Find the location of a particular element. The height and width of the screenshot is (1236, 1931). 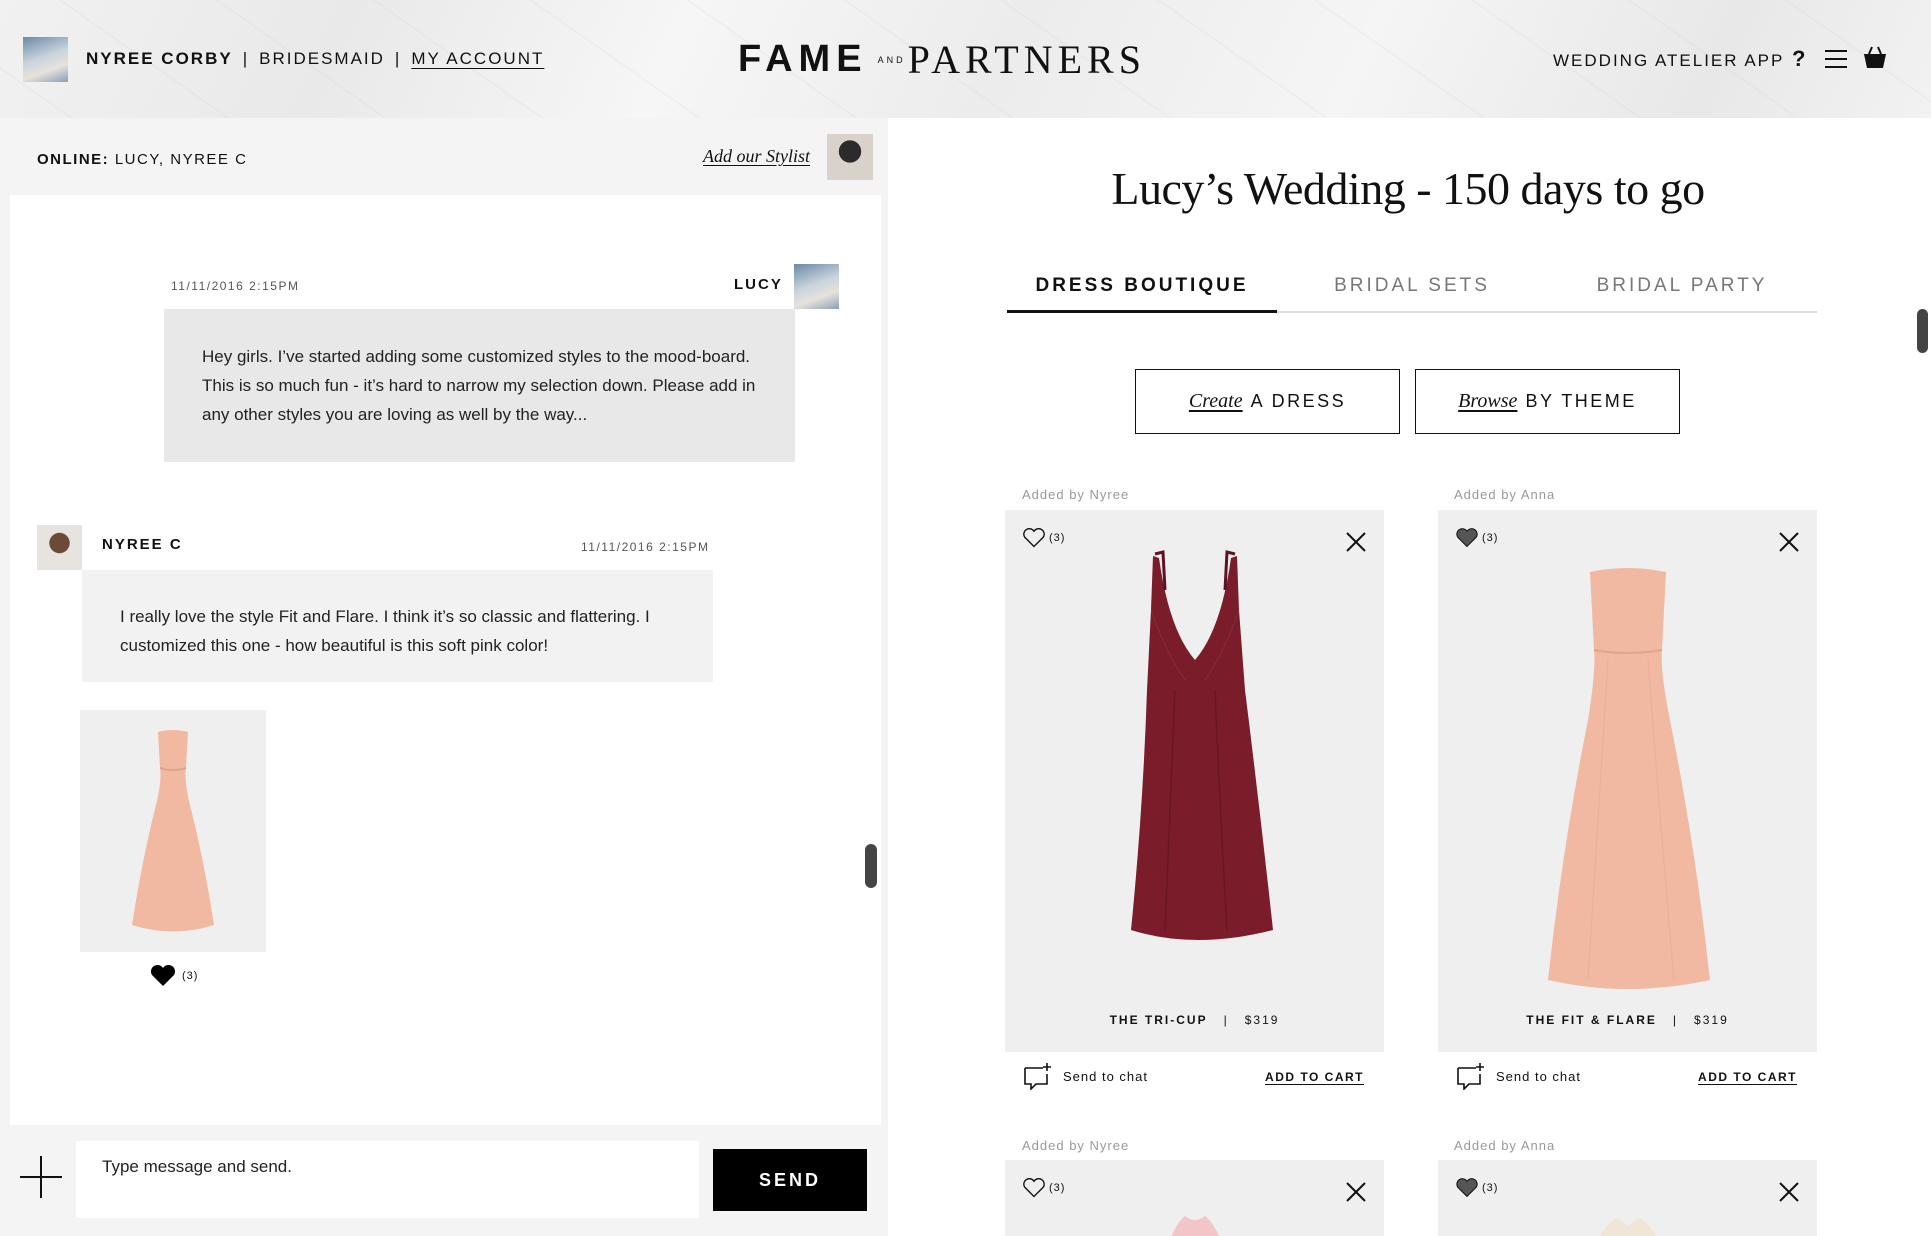

user-avatar is located at coordinates (45, 59).